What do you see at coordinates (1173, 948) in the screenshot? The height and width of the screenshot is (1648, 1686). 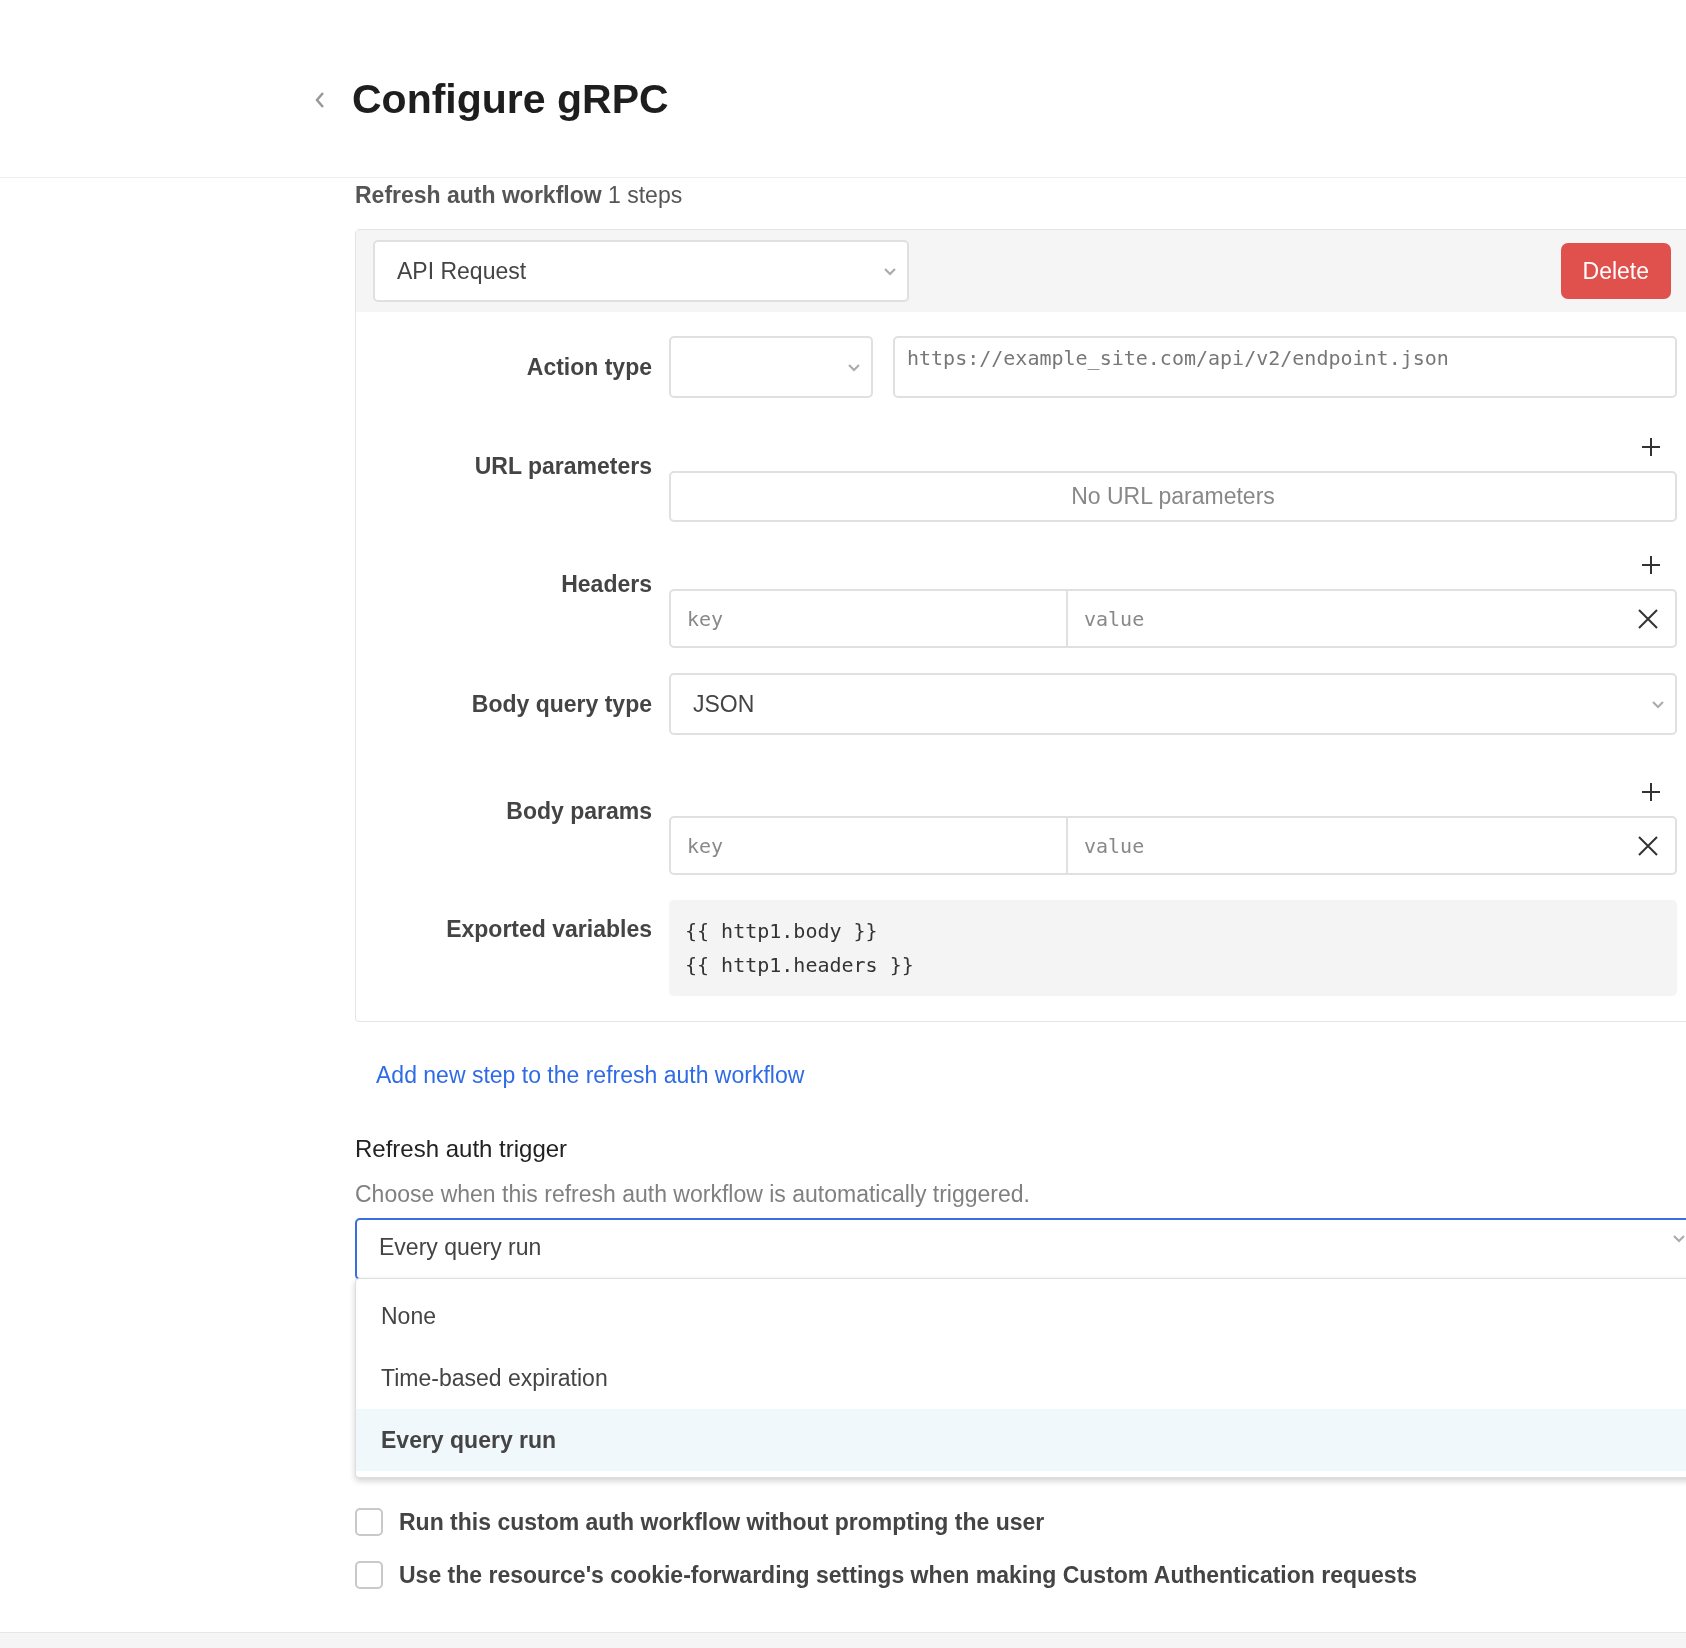 I see `code-block: {{ http1.body }} {{ http1.headers }}` at bounding box center [1173, 948].